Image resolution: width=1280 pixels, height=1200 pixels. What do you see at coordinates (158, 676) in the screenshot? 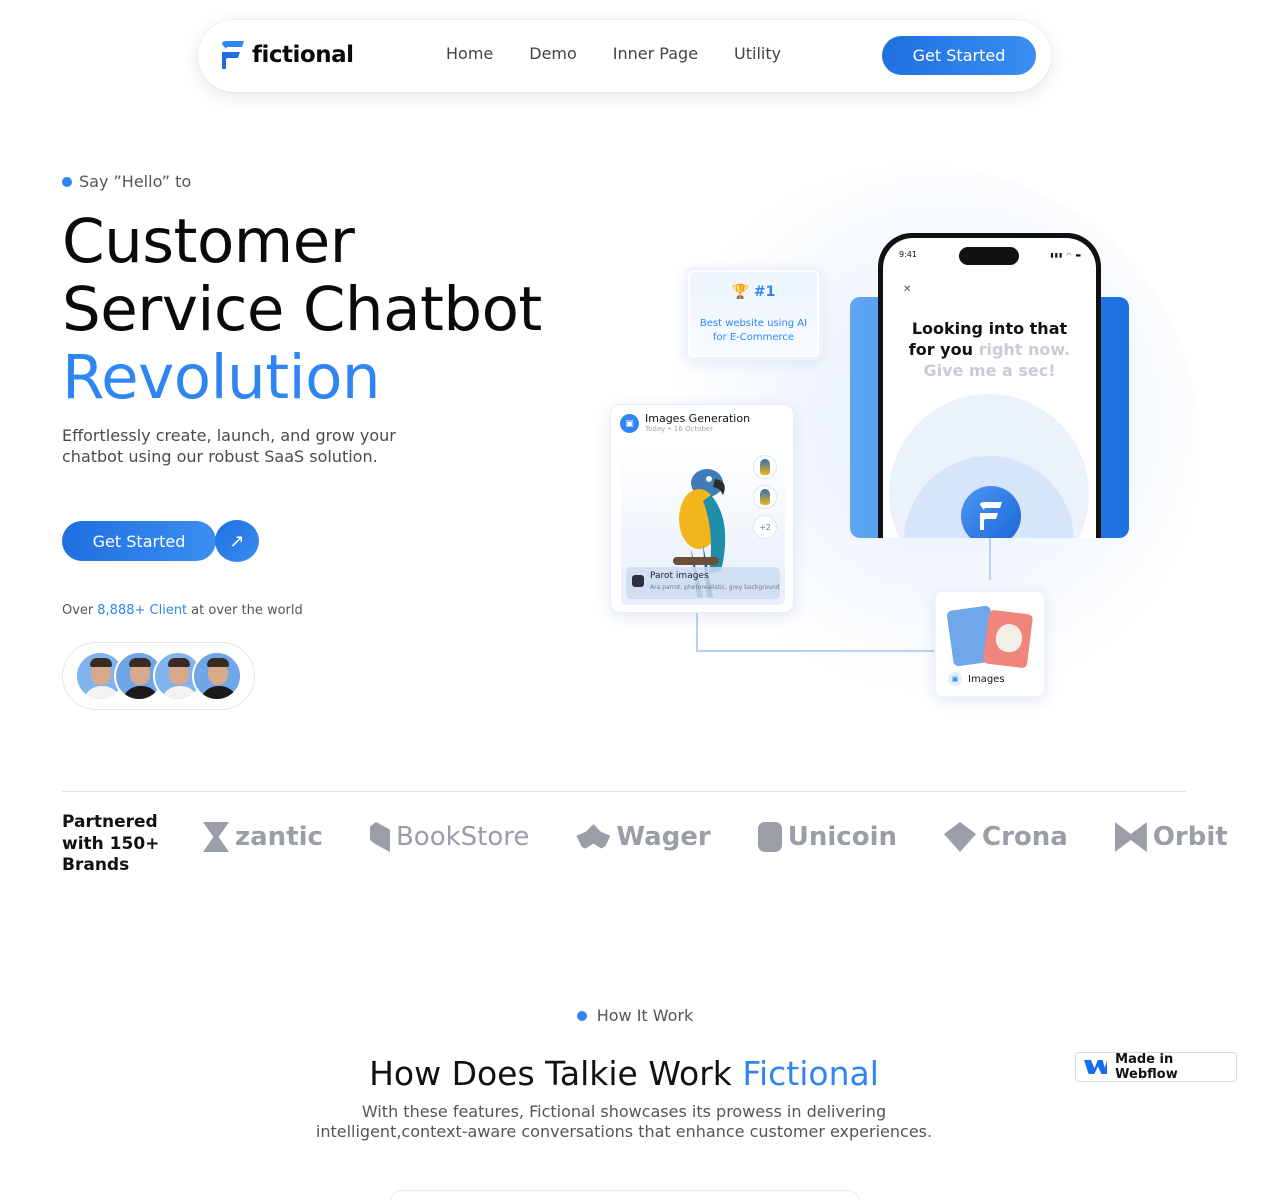
I see `avatar-group` at bounding box center [158, 676].